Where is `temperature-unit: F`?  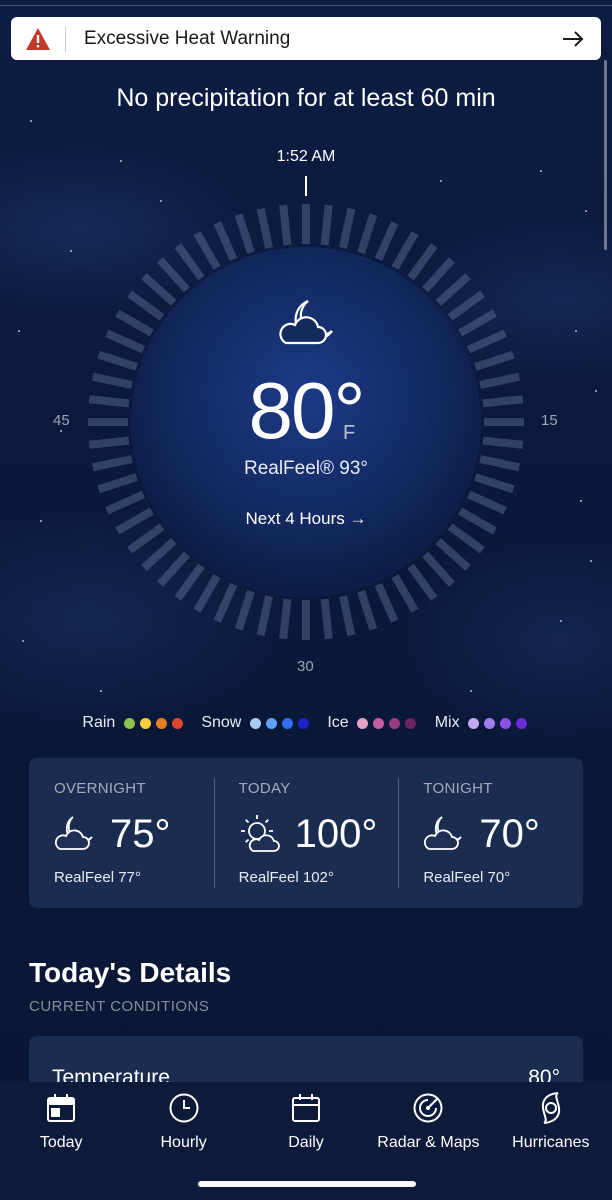 temperature-unit: F is located at coordinates (349, 433).